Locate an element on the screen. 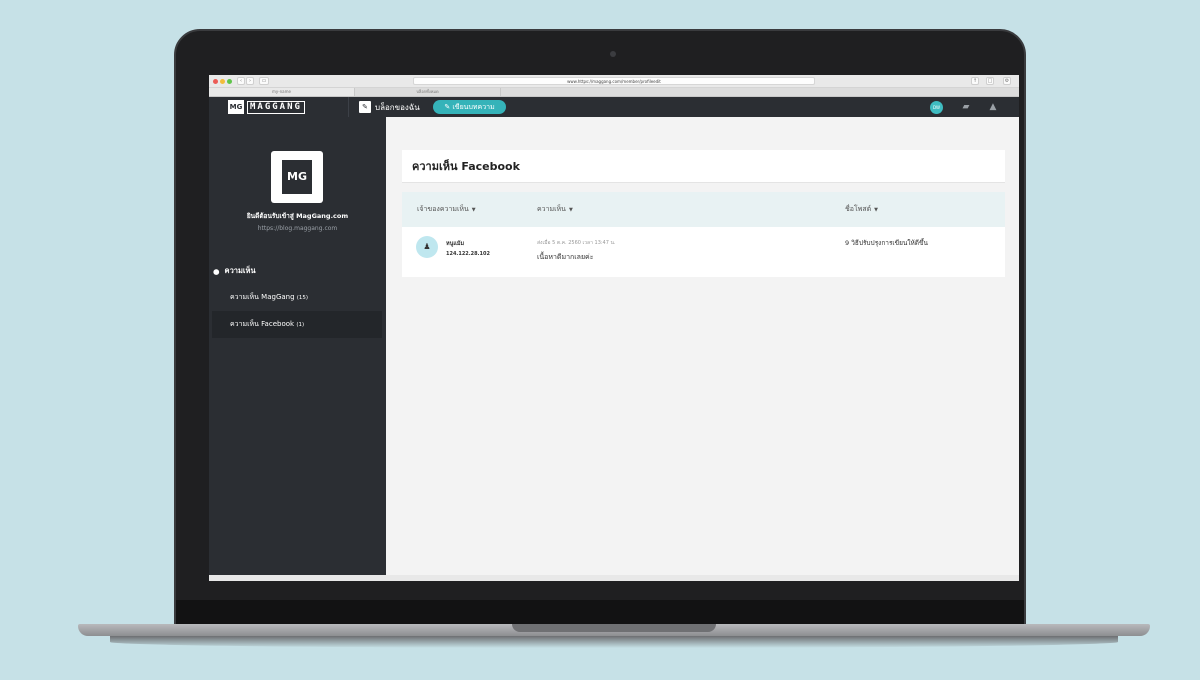  minimize-window-button is located at coordinates (222, 81).